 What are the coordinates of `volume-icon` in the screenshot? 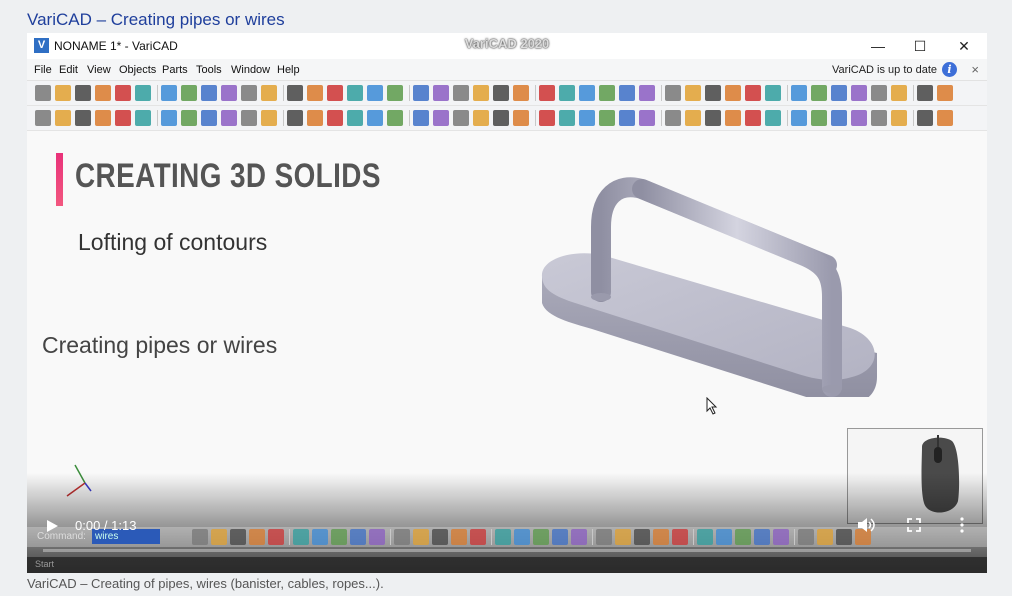 It's located at (866, 525).